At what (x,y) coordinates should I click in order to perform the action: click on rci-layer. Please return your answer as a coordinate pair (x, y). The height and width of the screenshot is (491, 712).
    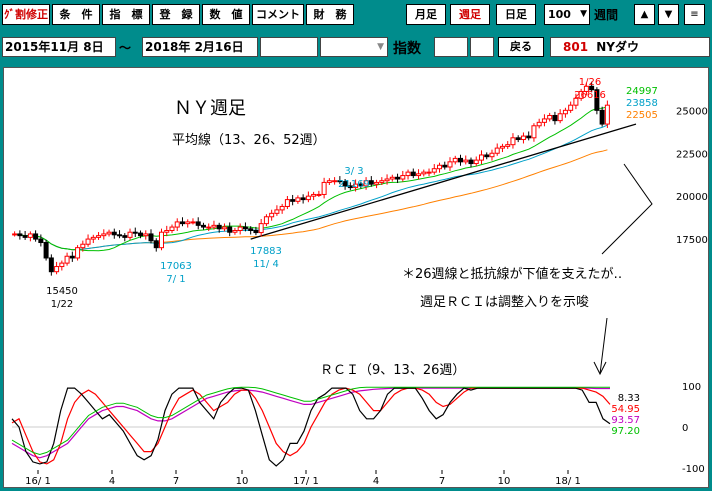
    Looking at the image, I should click on (311, 426).